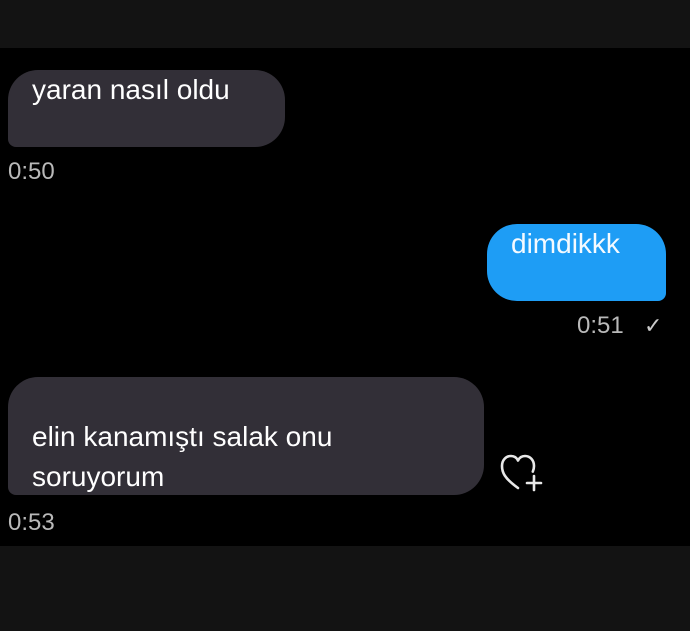  Describe the element at coordinates (523, 474) in the screenshot. I see `heart-plus-icon` at that location.